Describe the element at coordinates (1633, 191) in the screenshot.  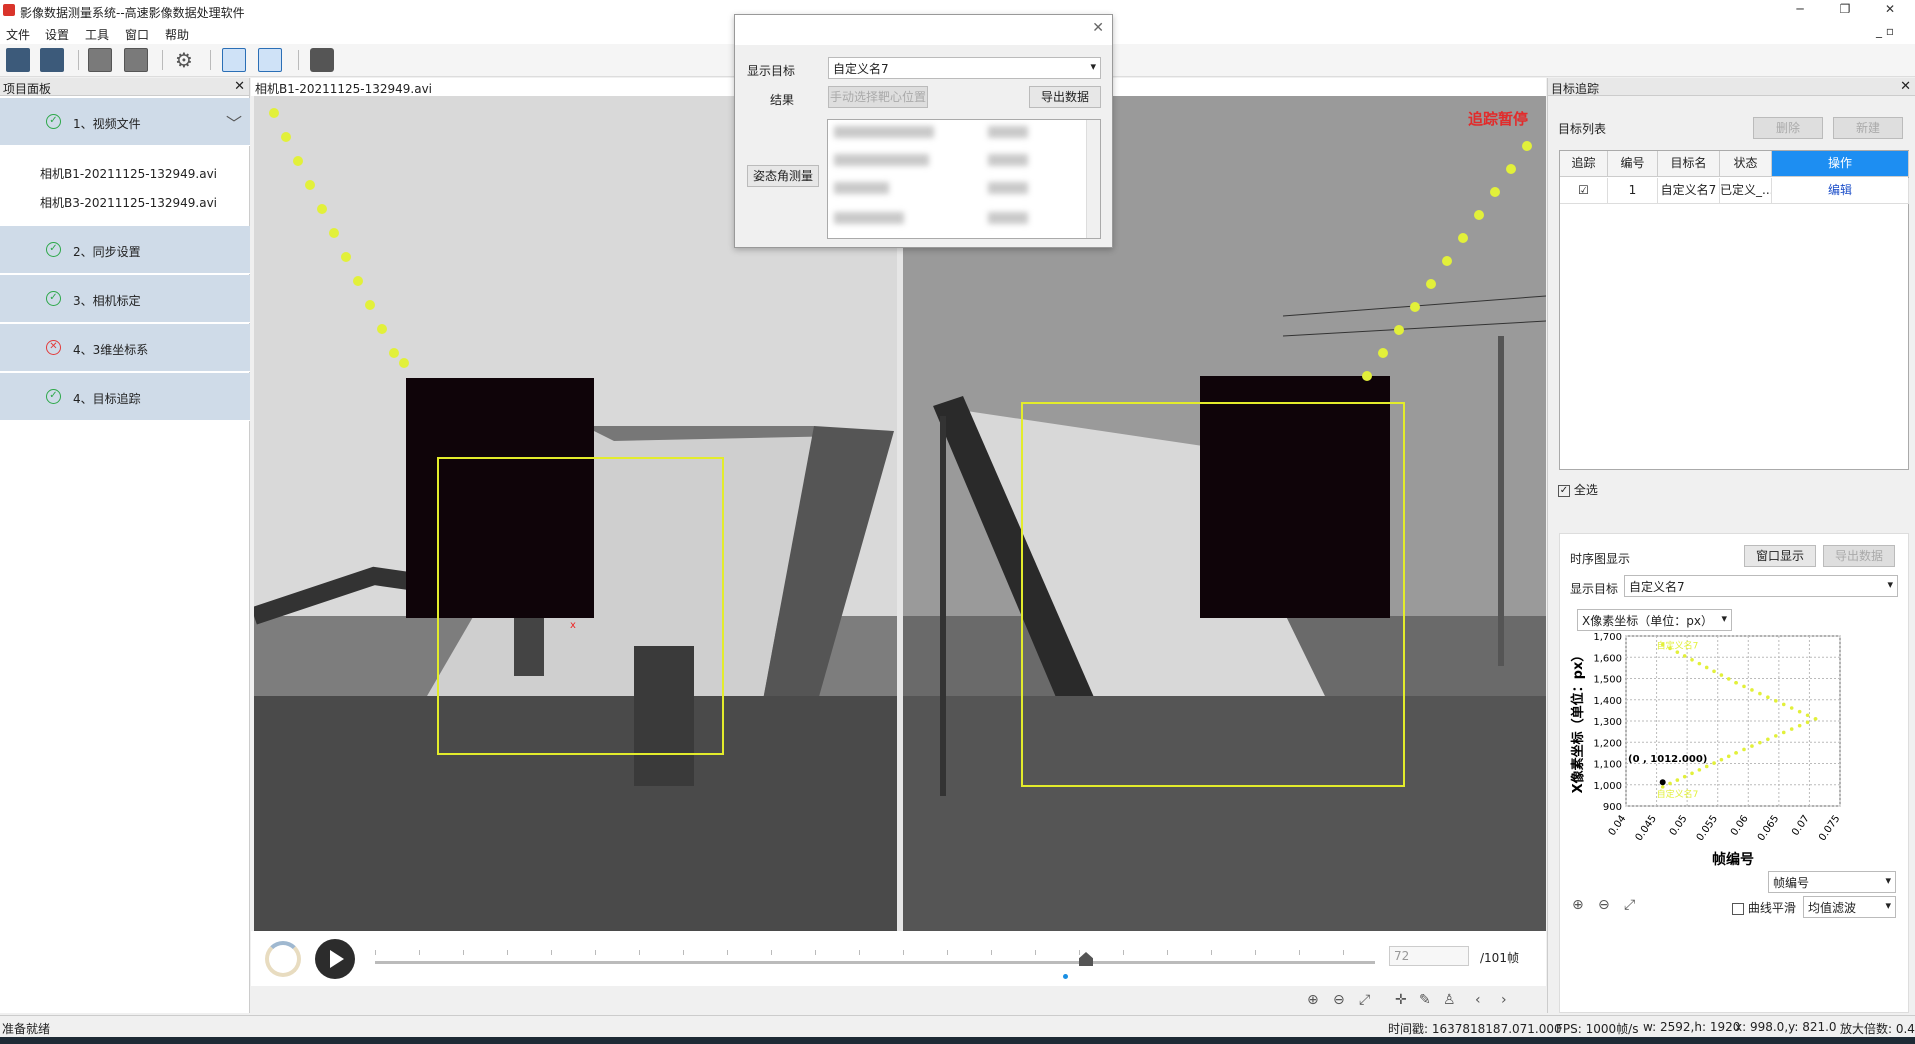
I see `table-cell: 1` at that location.